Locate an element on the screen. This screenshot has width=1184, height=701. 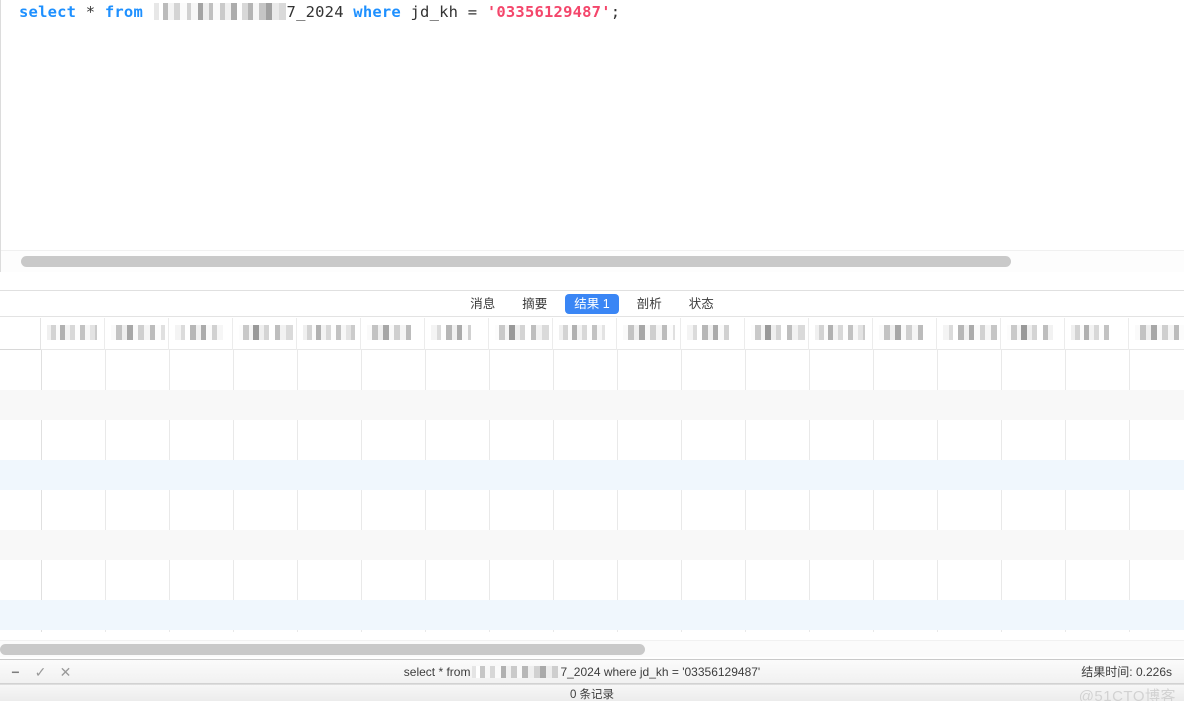
collapse-icon: − is located at coordinates (15, 671).